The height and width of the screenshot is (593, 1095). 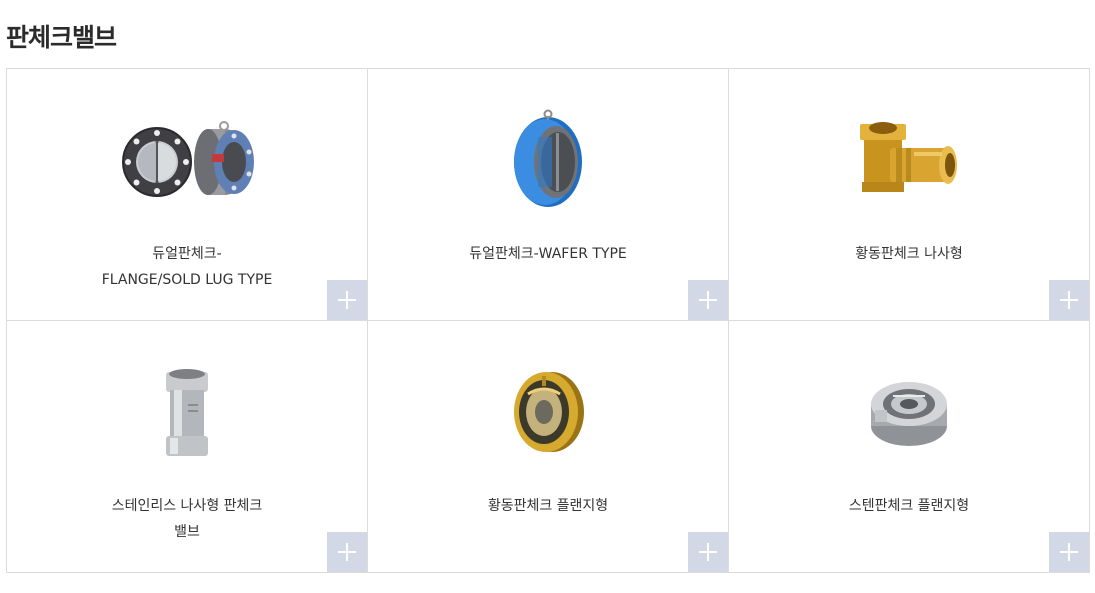 I want to click on brass-threaded-check-image, so click(x=908, y=157).